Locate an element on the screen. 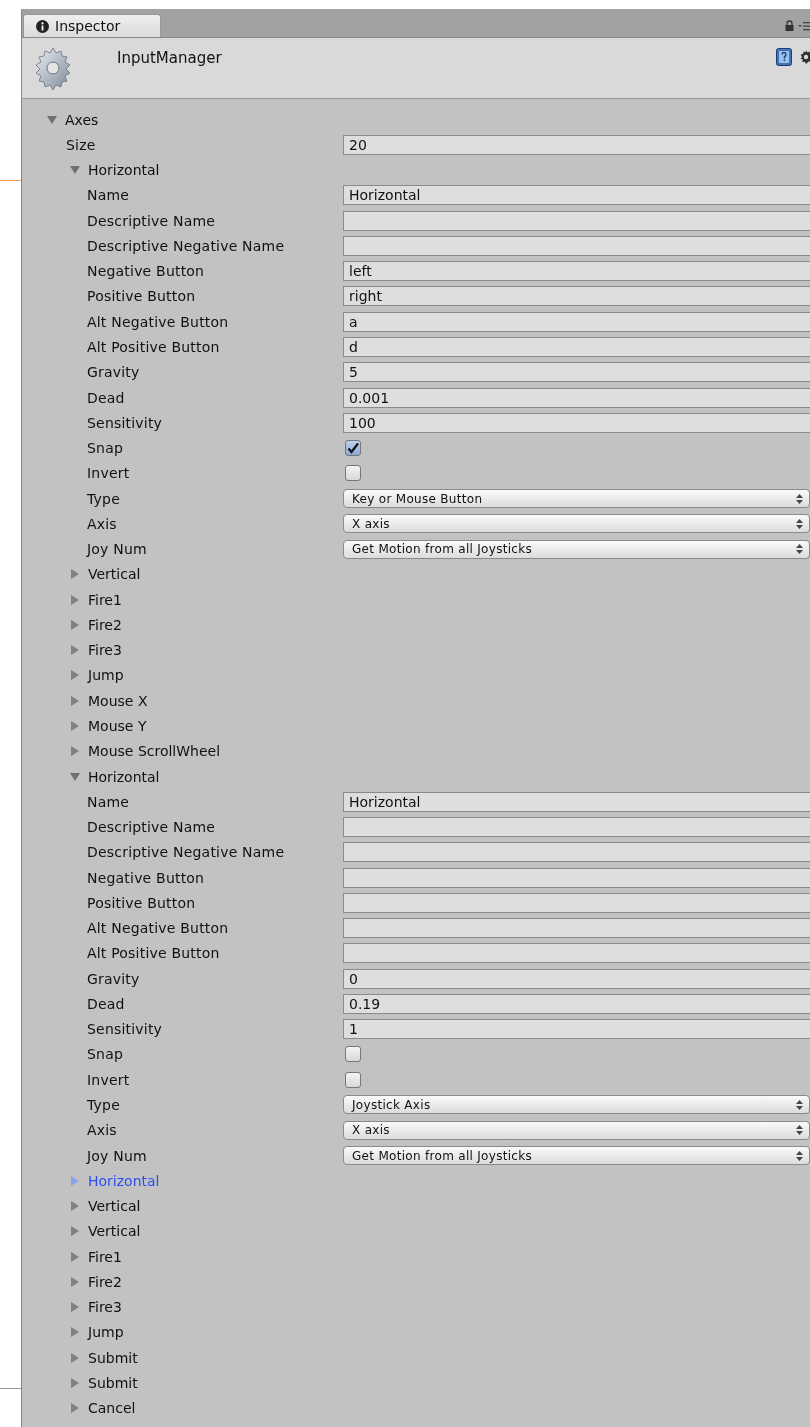  inspector-tab: Inspector is located at coordinates (92, 25).